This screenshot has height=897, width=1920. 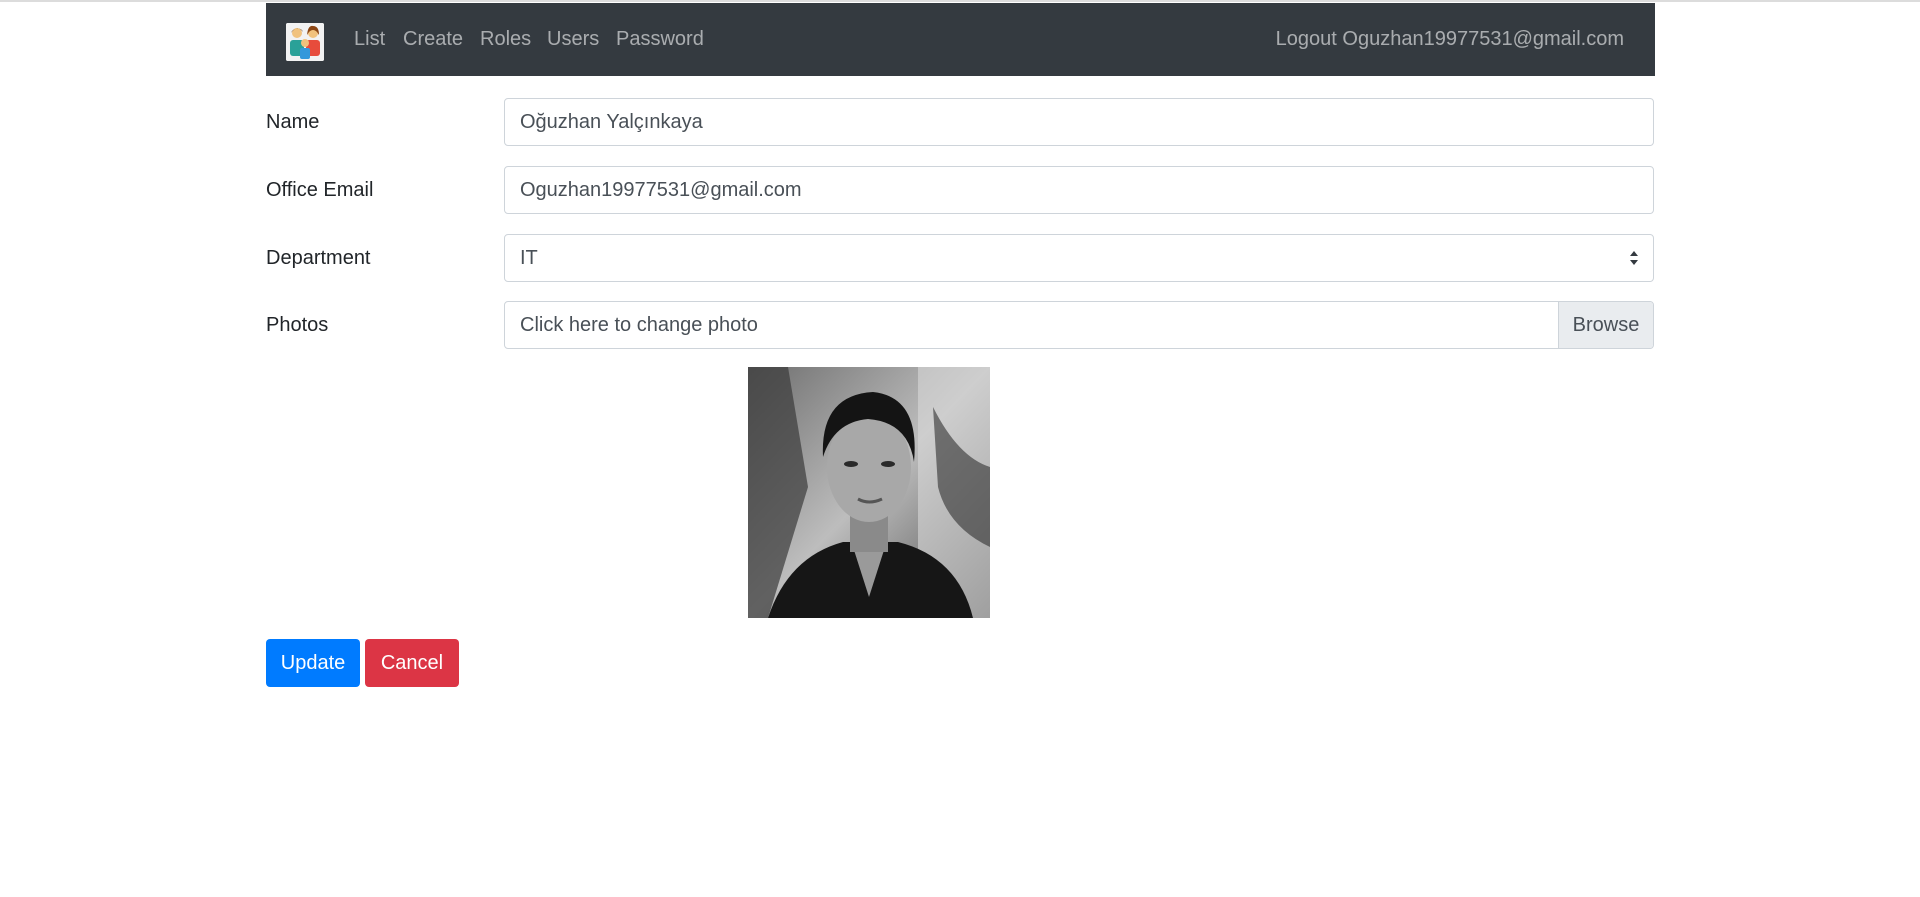 I want to click on logout-link: Logout, so click(x=1306, y=39).